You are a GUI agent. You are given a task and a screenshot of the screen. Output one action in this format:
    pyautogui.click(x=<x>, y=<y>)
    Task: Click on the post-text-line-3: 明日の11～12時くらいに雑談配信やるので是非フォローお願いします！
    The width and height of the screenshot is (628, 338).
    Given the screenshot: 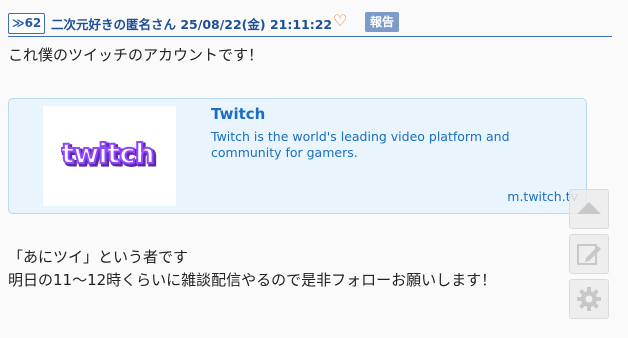 What is the action you would take?
    pyautogui.click(x=252, y=280)
    